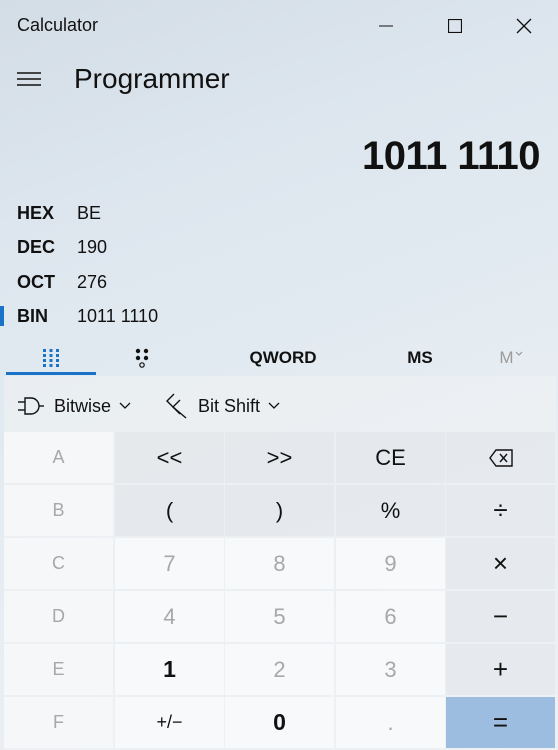  Describe the element at coordinates (169, 722) in the screenshot. I see `key-negate: +/−` at that location.